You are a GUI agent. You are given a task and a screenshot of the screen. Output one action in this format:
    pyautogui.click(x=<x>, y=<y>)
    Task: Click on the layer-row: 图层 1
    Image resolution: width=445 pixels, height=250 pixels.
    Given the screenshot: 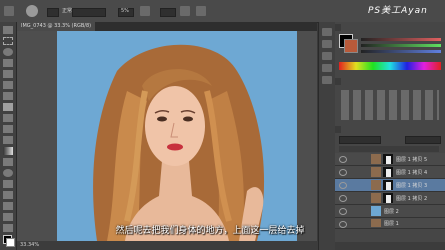 What is the action you would take?
    pyautogui.click(x=390, y=223)
    